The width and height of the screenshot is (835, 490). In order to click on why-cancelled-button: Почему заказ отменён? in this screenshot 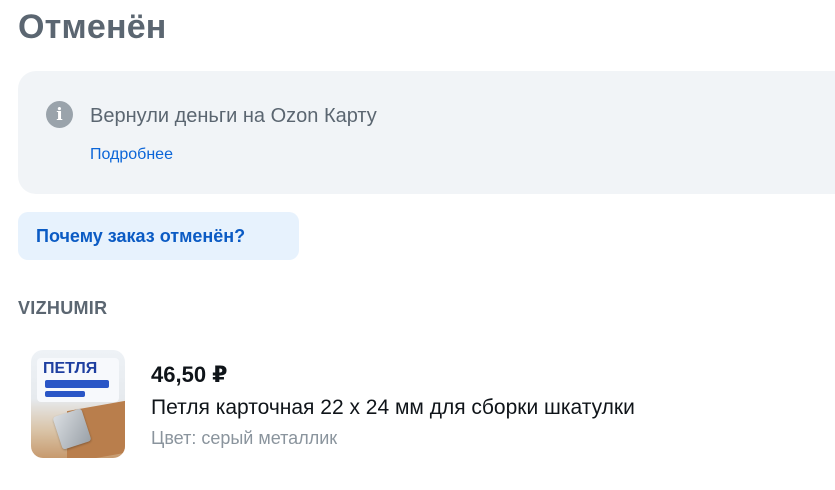, I will do `click(158, 236)`.